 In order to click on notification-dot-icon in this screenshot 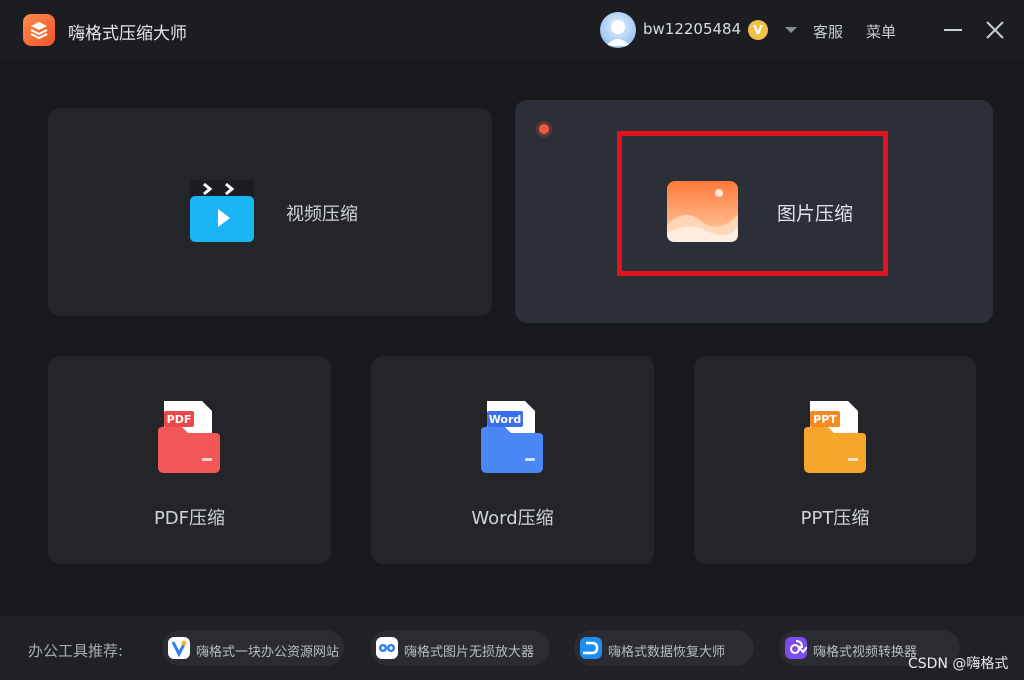, I will do `click(544, 129)`.